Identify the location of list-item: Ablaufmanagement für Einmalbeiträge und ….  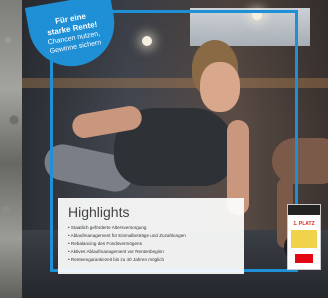
(151, 236).